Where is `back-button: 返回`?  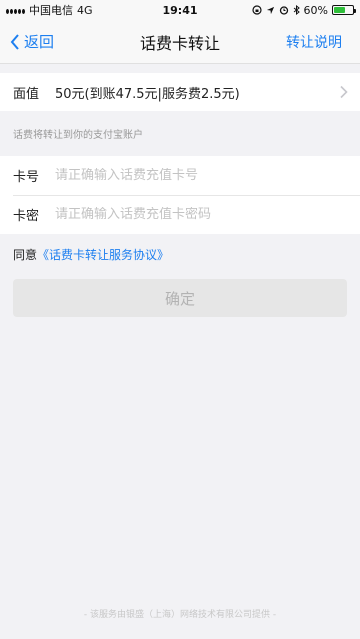 back-button: 返回 is located at coordinates (32, 41).